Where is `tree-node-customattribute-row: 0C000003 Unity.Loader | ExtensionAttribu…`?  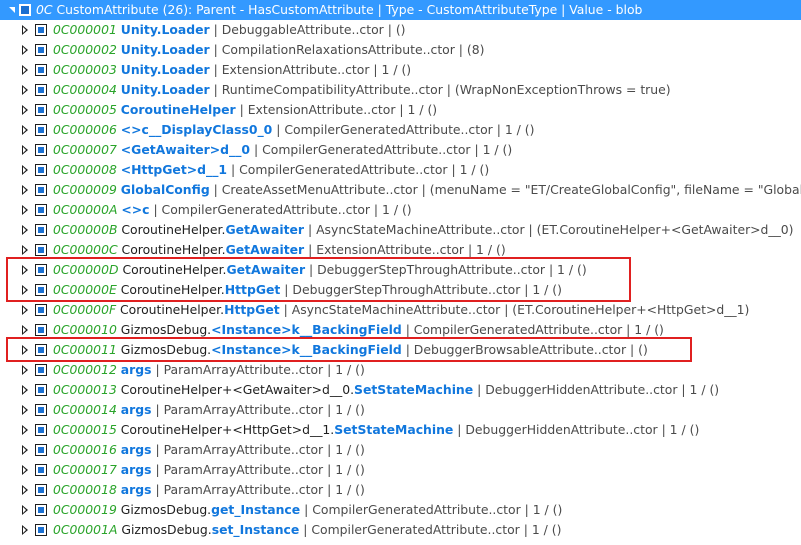 tree-node-customattribute-row: 0C000003 Unity.Loader | ExtensionAttribu… is located at coordinates (400, 70).